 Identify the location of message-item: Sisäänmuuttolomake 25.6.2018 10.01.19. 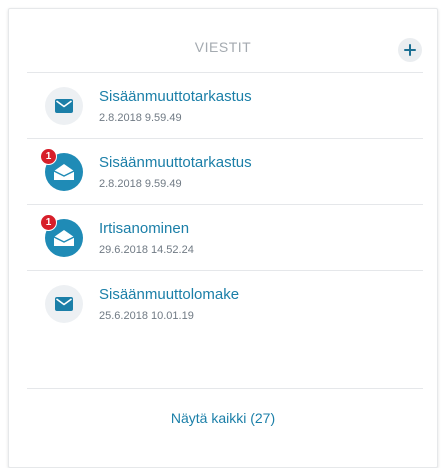
(225, 304).